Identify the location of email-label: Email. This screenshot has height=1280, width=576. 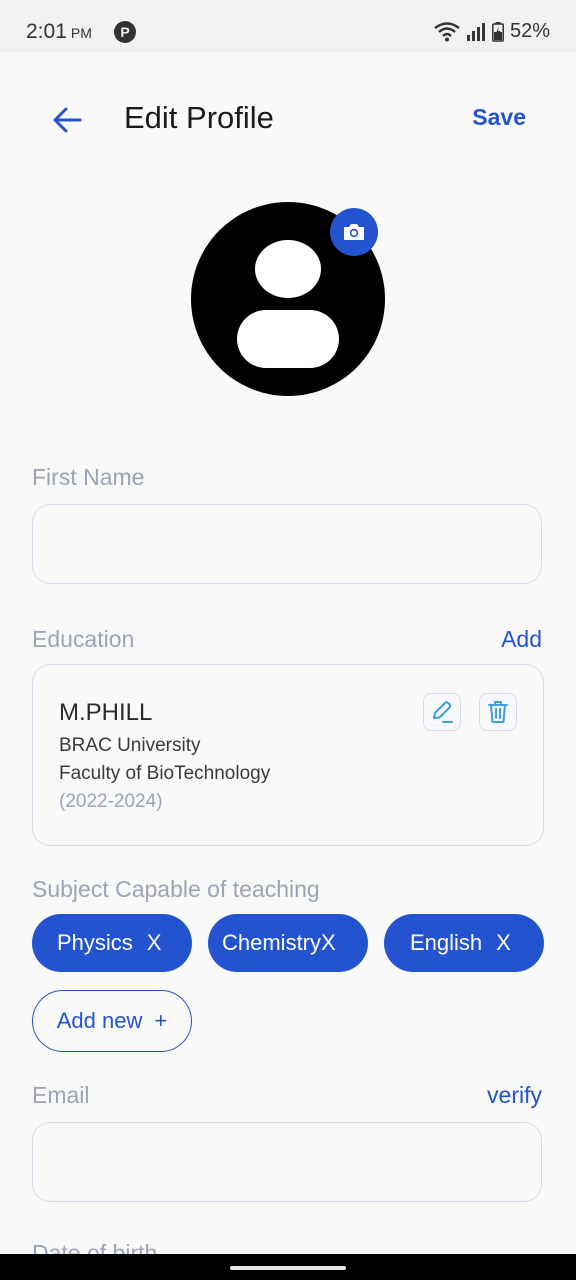
(61, 1095).